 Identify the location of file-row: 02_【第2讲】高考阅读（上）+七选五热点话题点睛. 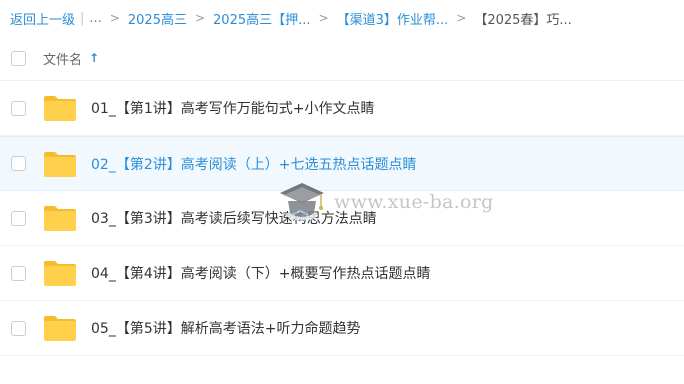
(342, 163).